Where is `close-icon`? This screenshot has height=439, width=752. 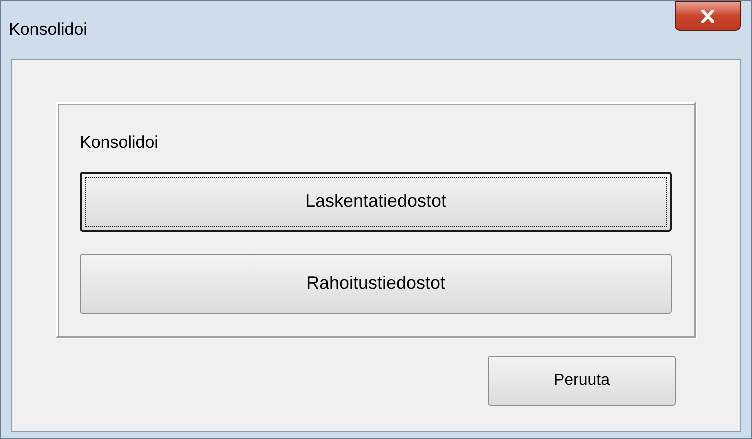 close-icon is located at coordinates (708, 16).